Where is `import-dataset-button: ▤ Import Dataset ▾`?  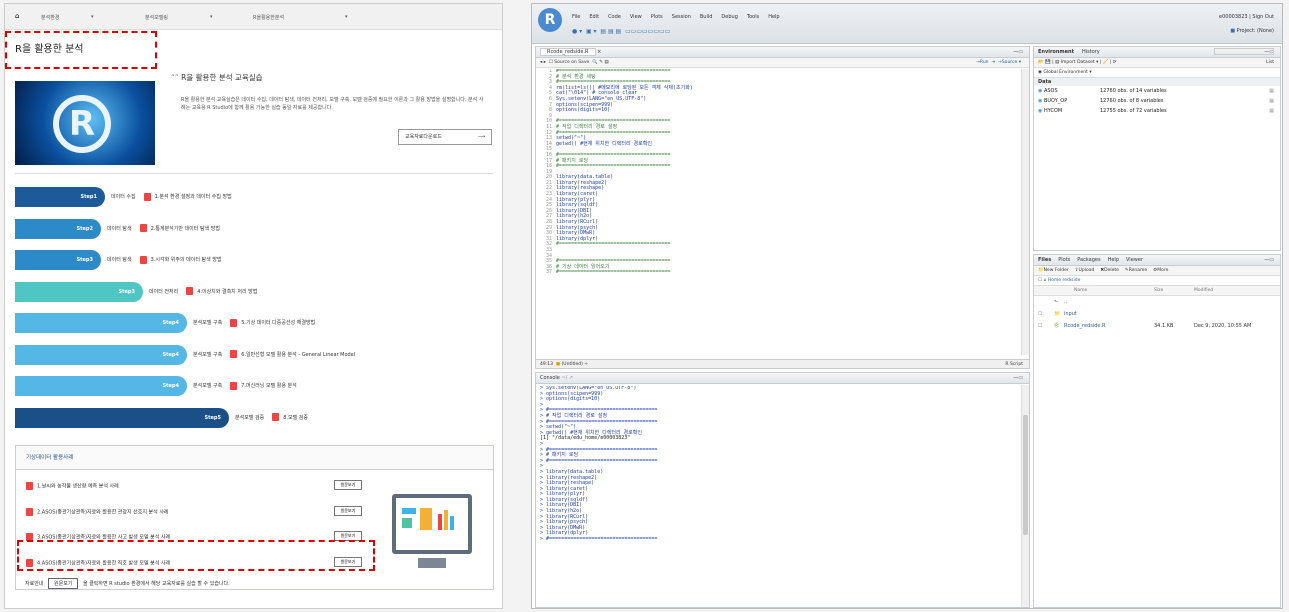 import-dataset-button: ▤ Import Dataset ▾ is located at coordinates (1076, 62).